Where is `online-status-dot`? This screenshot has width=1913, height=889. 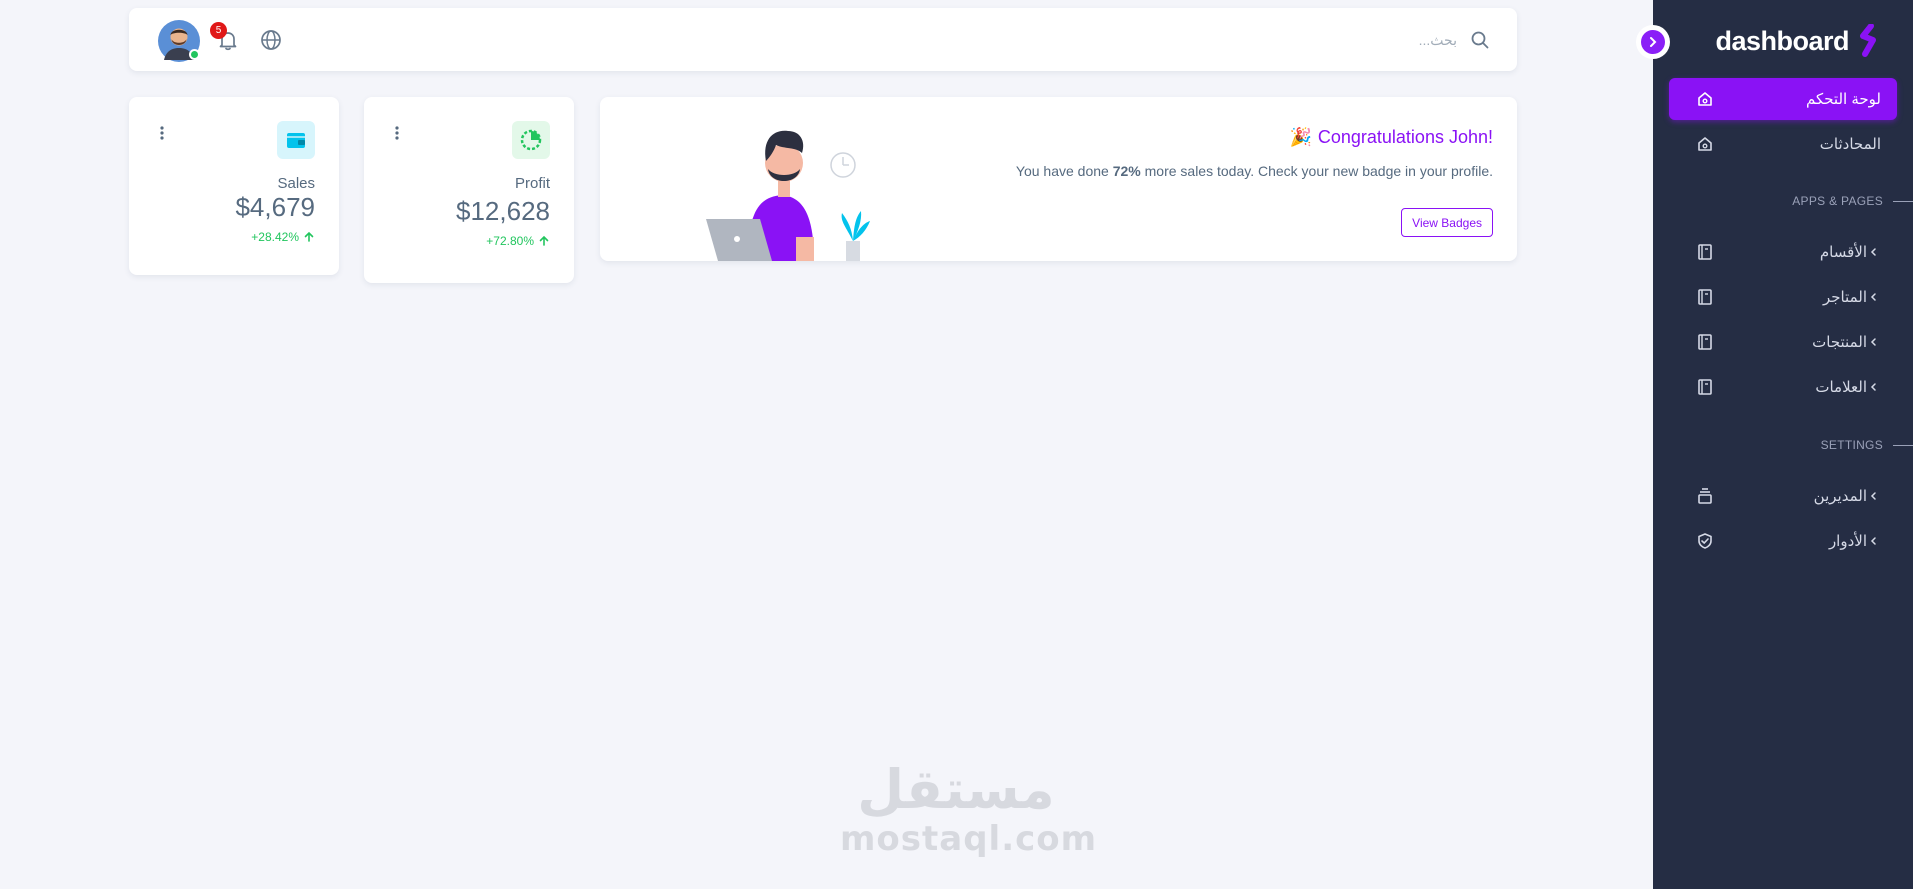 online-status-dot is located at coordinates (194, 54).